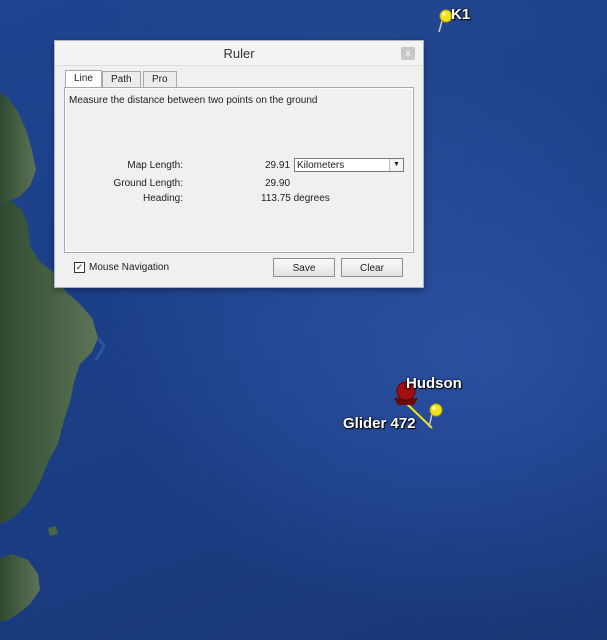 The width and height of the screenshot is (607, 640). Describe the element at coordinates (278, 183) in the screenshot. I see `ground-length-value: 29.90` at that location.